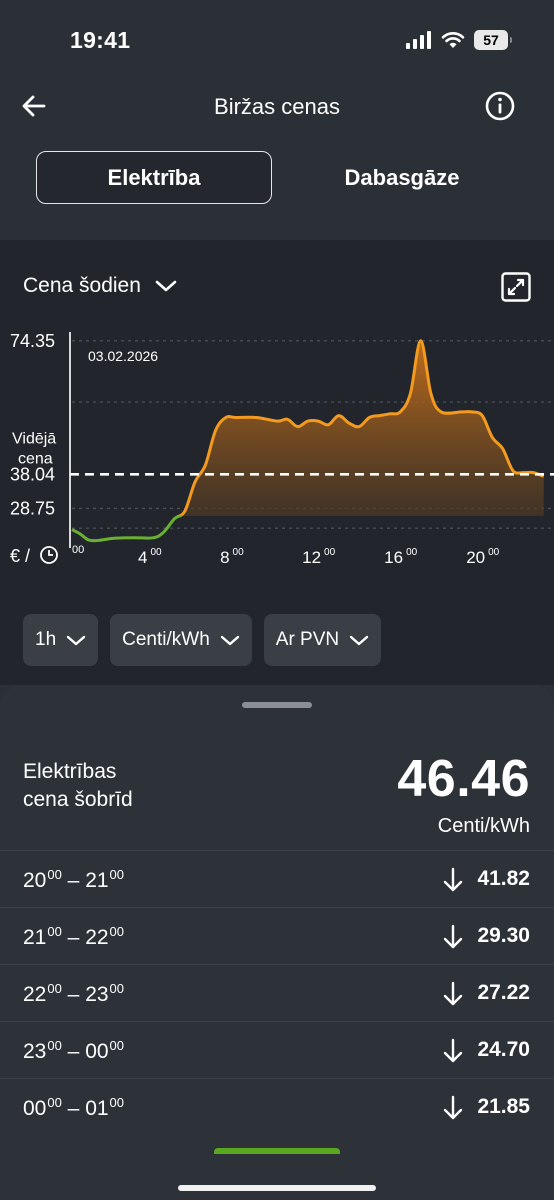  I want to click on row-price: 21.85, so click(503, 1106).